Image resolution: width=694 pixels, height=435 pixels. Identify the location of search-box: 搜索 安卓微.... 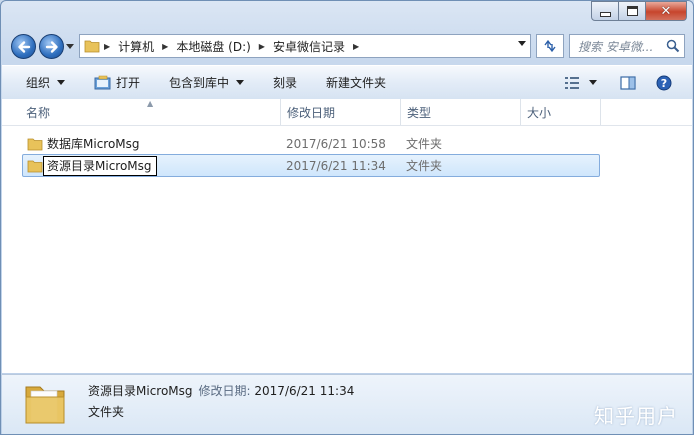
(627, 46).